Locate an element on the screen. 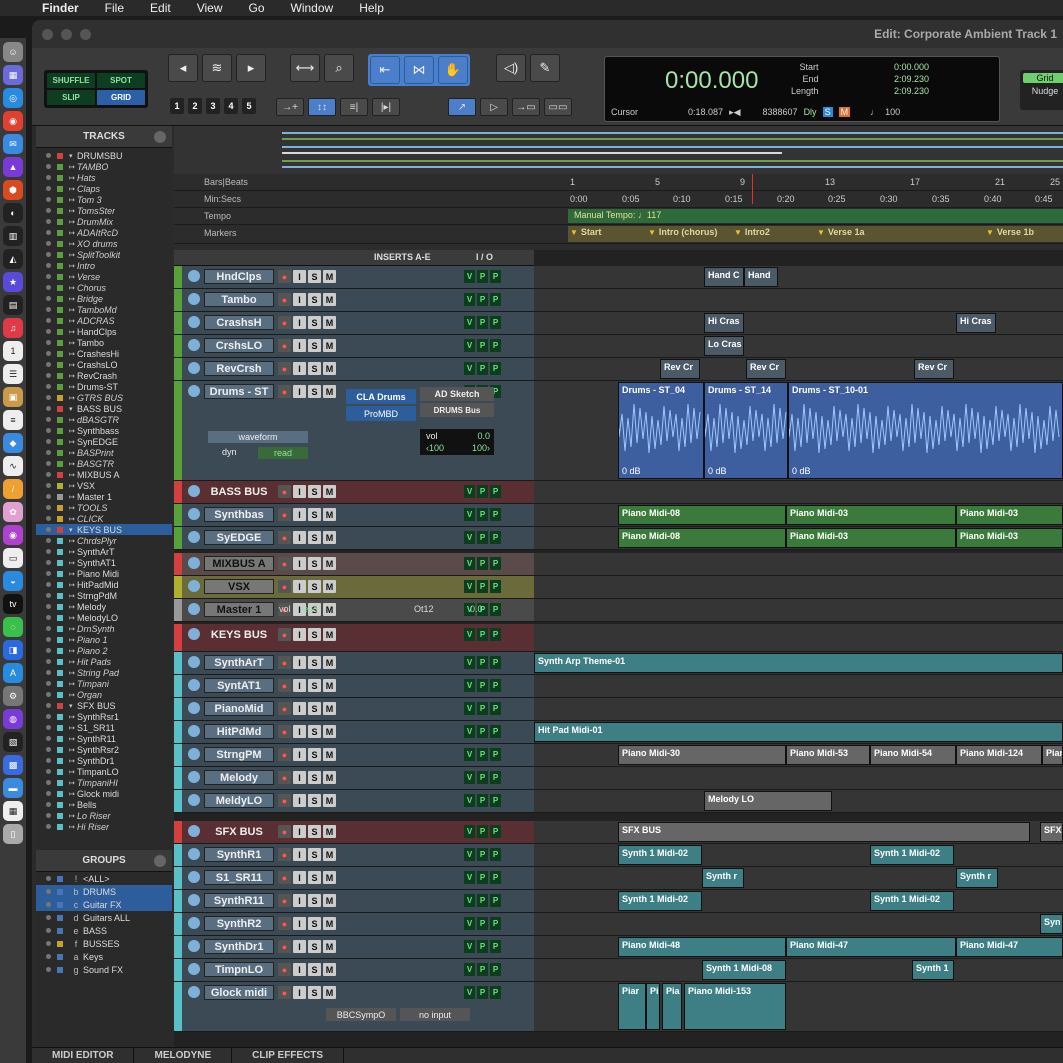  track-list-item: ↦ XO drums is located at coordinates (104, 243).